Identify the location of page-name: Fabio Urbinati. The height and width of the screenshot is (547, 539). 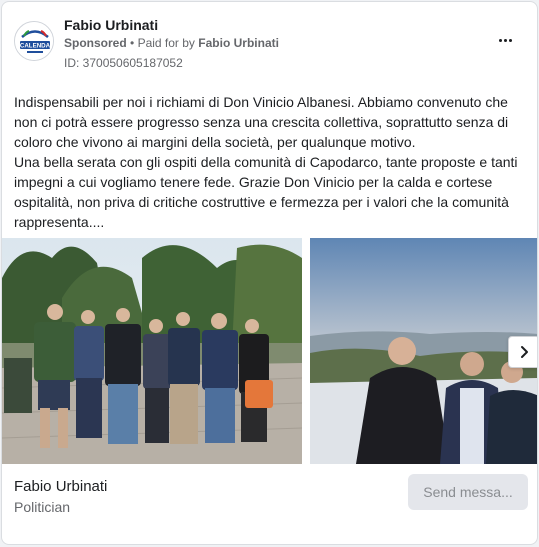
(111, 25).